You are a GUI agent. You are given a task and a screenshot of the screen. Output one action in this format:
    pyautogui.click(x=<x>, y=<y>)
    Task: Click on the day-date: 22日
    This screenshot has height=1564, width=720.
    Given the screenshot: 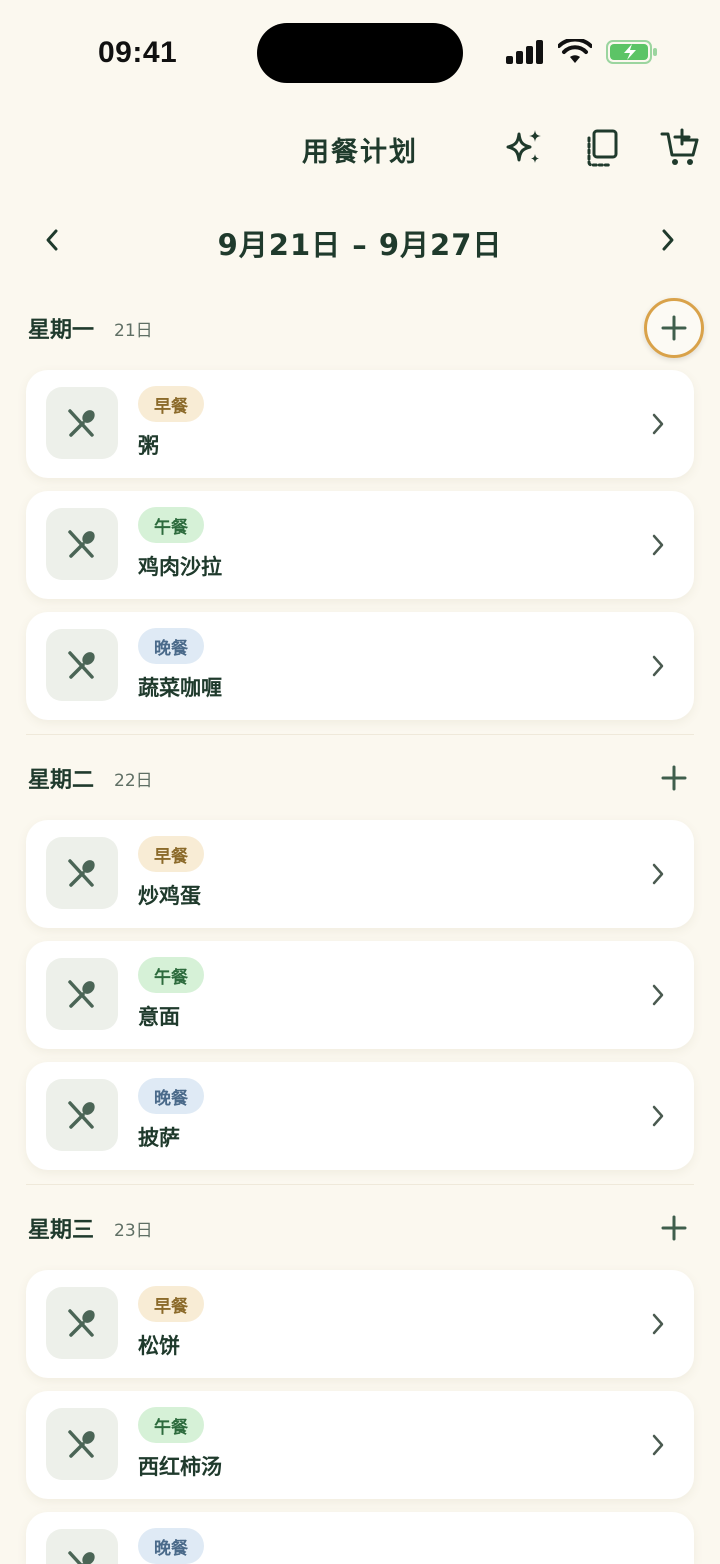 What is the action you would take?
    pyautogui.click(x=133, y=781)
    